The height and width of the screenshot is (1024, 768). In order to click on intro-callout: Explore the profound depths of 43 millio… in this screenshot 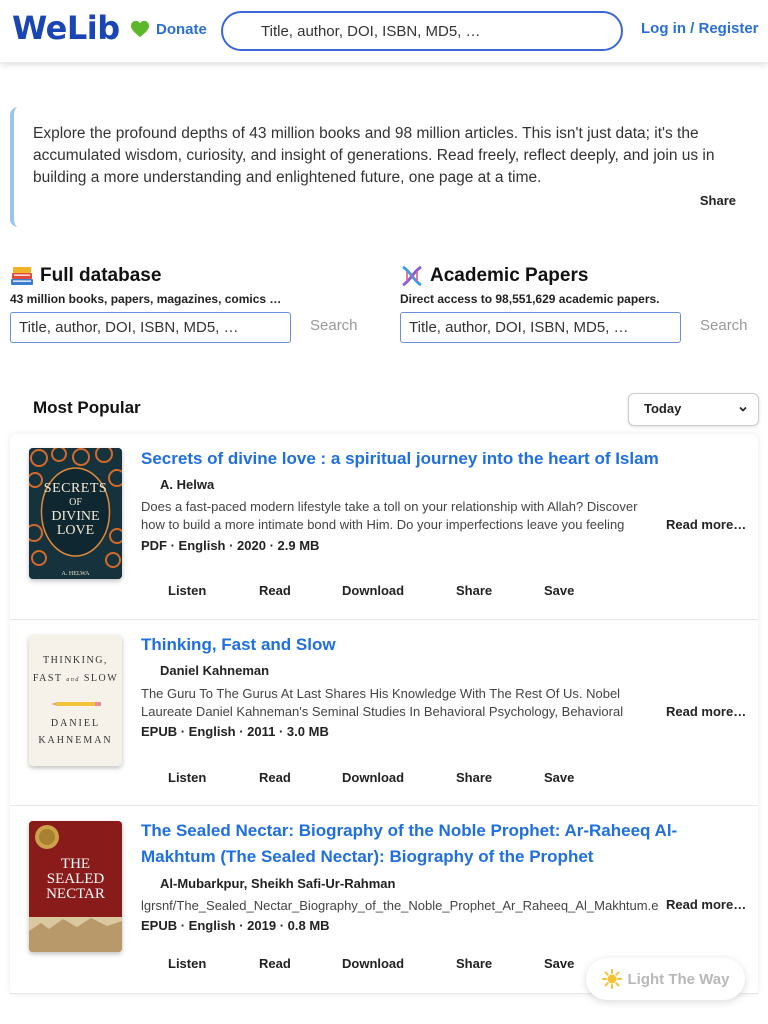, I will do `click(389, 167)`.